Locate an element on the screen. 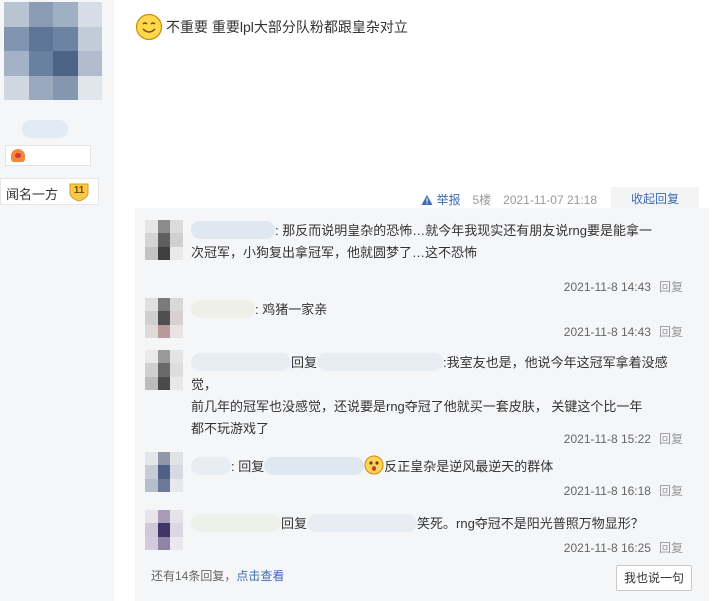  post-content: 不重要 重要lpl大部分队粉都跟皇杂对立 is located at coordinates (271, 27).